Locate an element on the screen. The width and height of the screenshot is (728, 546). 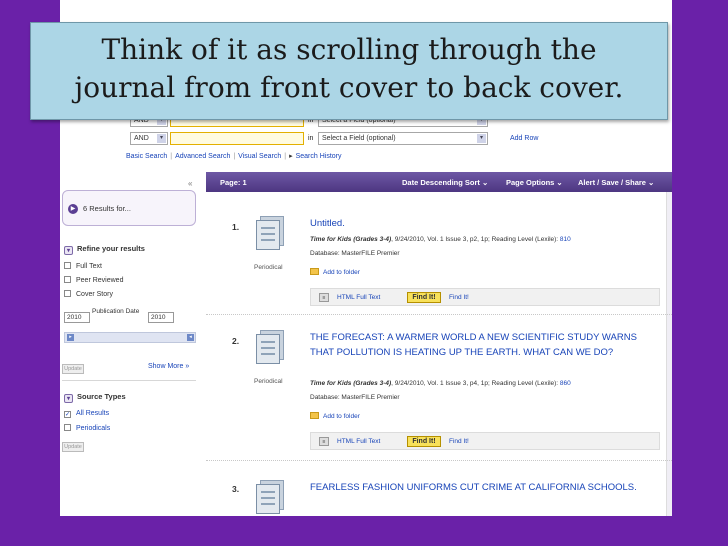
caption-line-1: Think of it as scrolling through the is located at coordinates (349, 49).